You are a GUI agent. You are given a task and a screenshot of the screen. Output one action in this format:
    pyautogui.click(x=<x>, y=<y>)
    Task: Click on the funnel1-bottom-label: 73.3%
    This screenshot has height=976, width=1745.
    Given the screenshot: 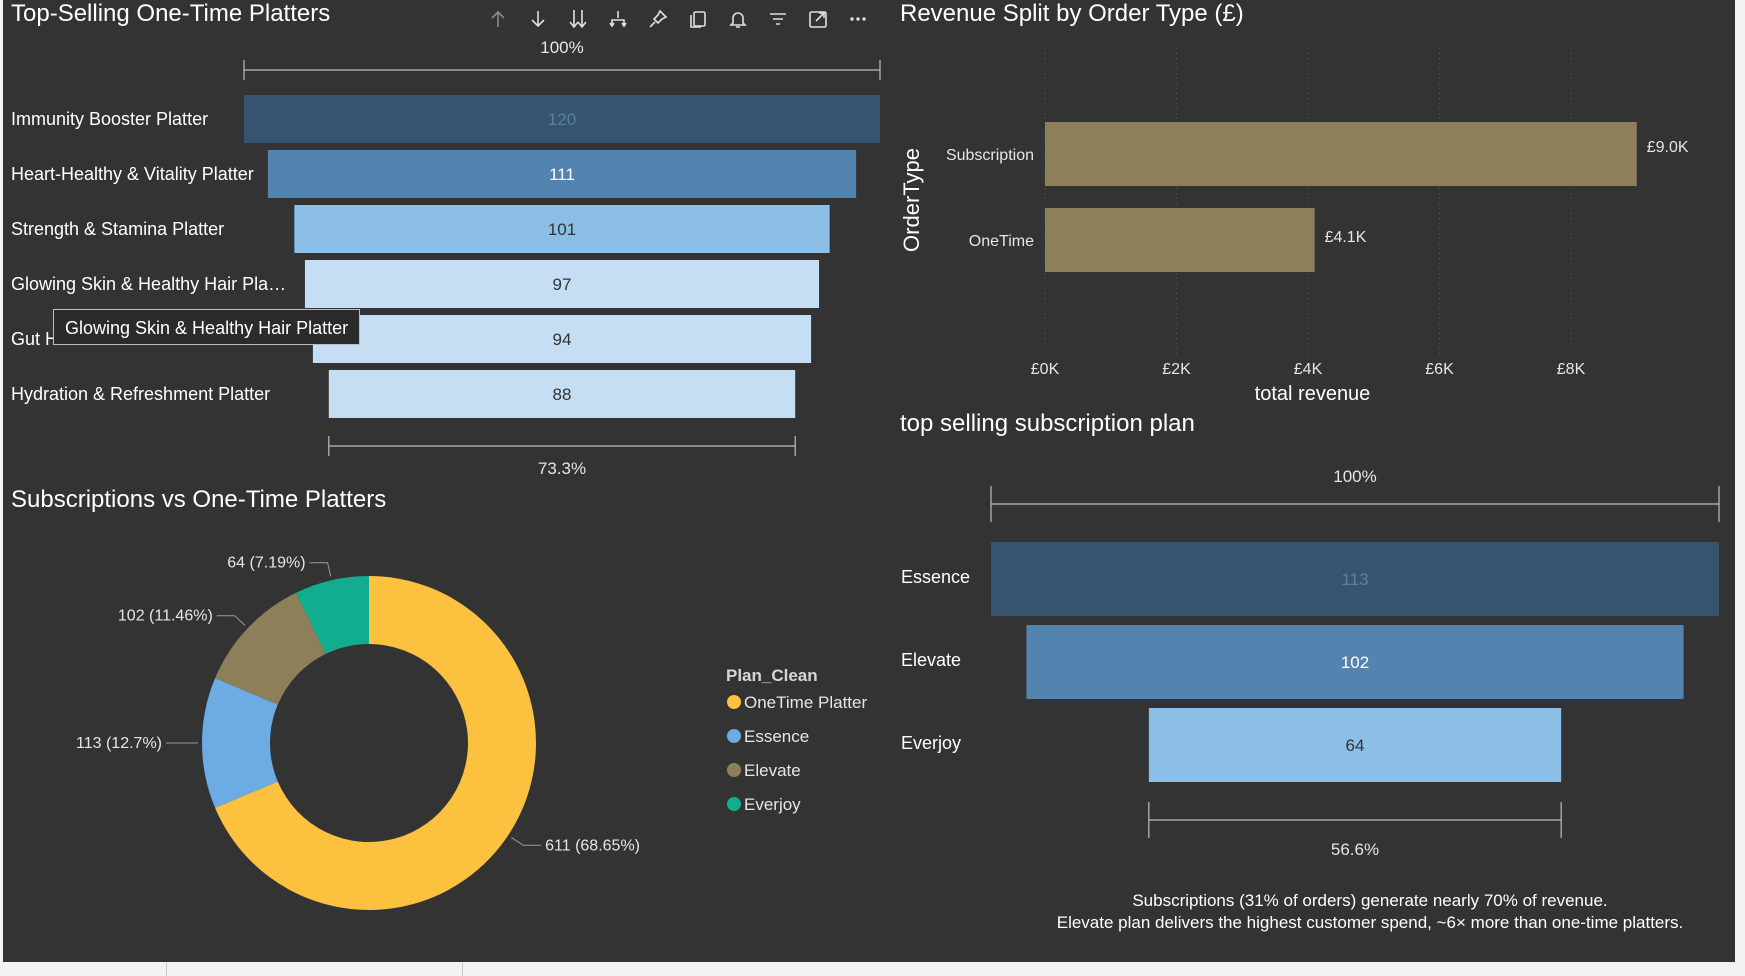 What is the action you would take?
    pyautogui.click(x=562, y=468)
    